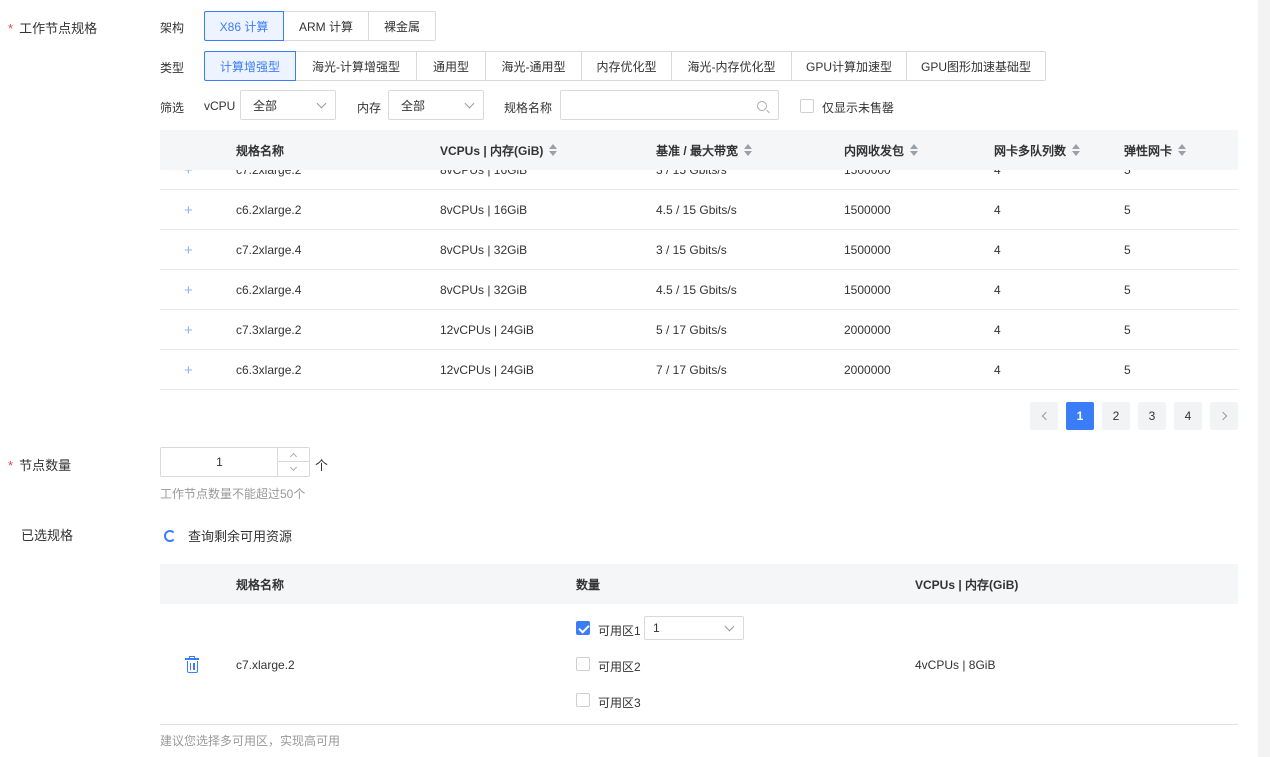 This screenshot has width=1270, height=757. What do you see at coordinates (849, 66) in the screenshot?
I see `type-gpu-compute-button: GPU计算加速型` at bounding box center [849, 66].